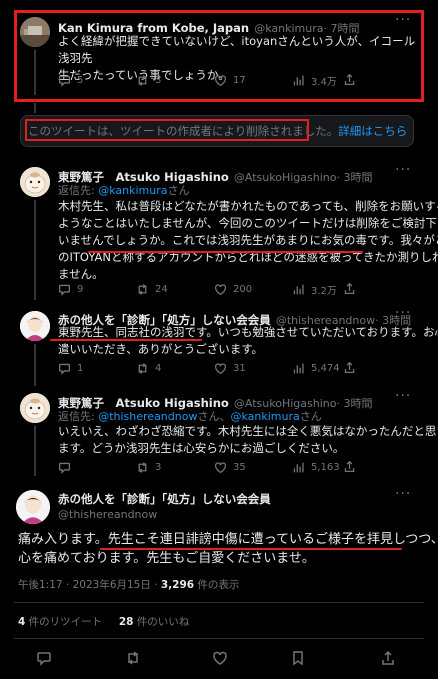  Describe the element at coordinates (177, 585) in the screenshot. I see `views-count: 3,296` at that location.